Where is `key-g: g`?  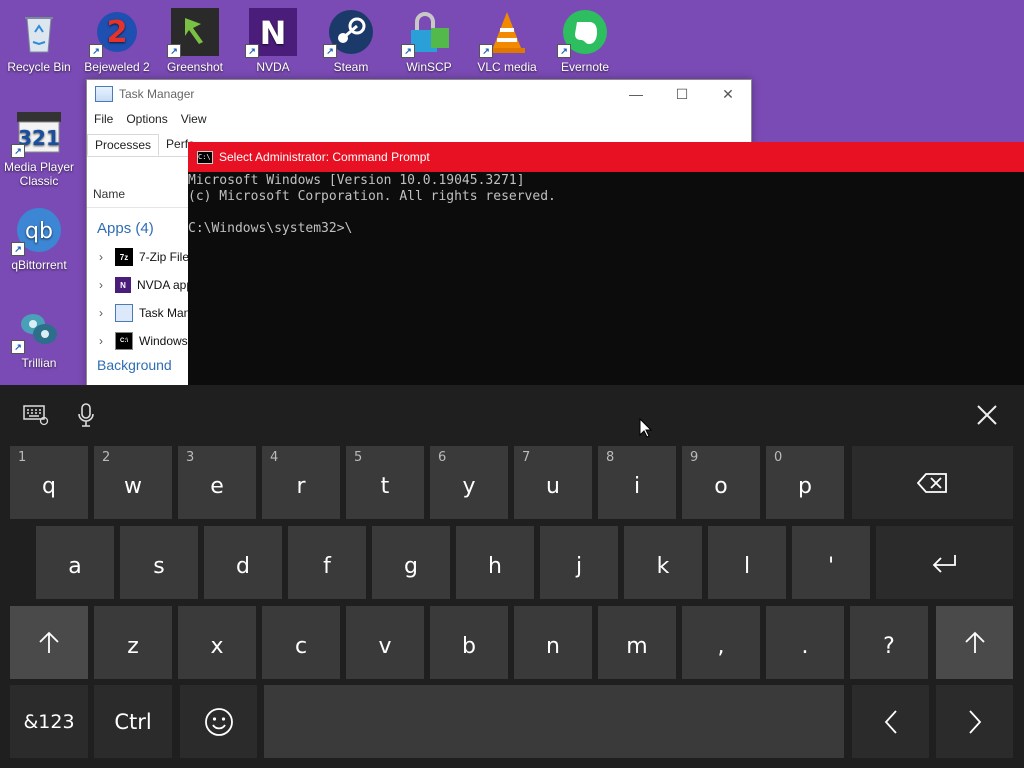
key-g: g is located at coordinates (411, 562).